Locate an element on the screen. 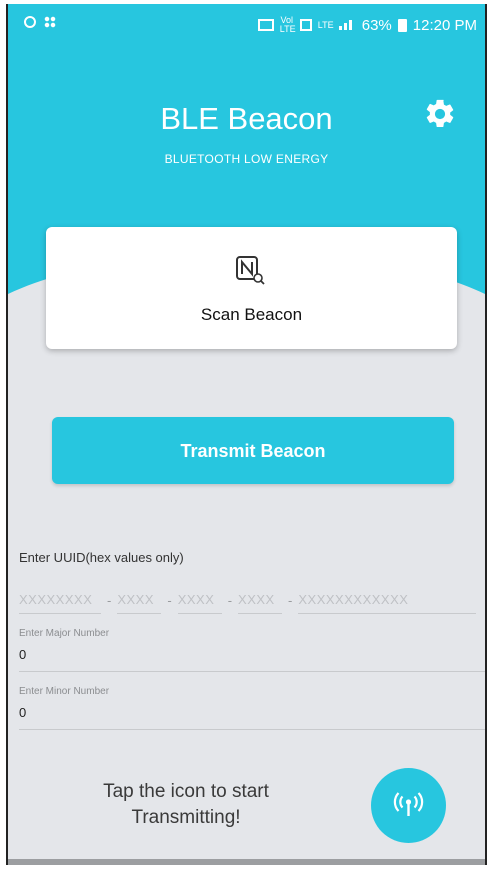  uuid-field-1: XXXXXXXX is located at coordinates (60, 603).